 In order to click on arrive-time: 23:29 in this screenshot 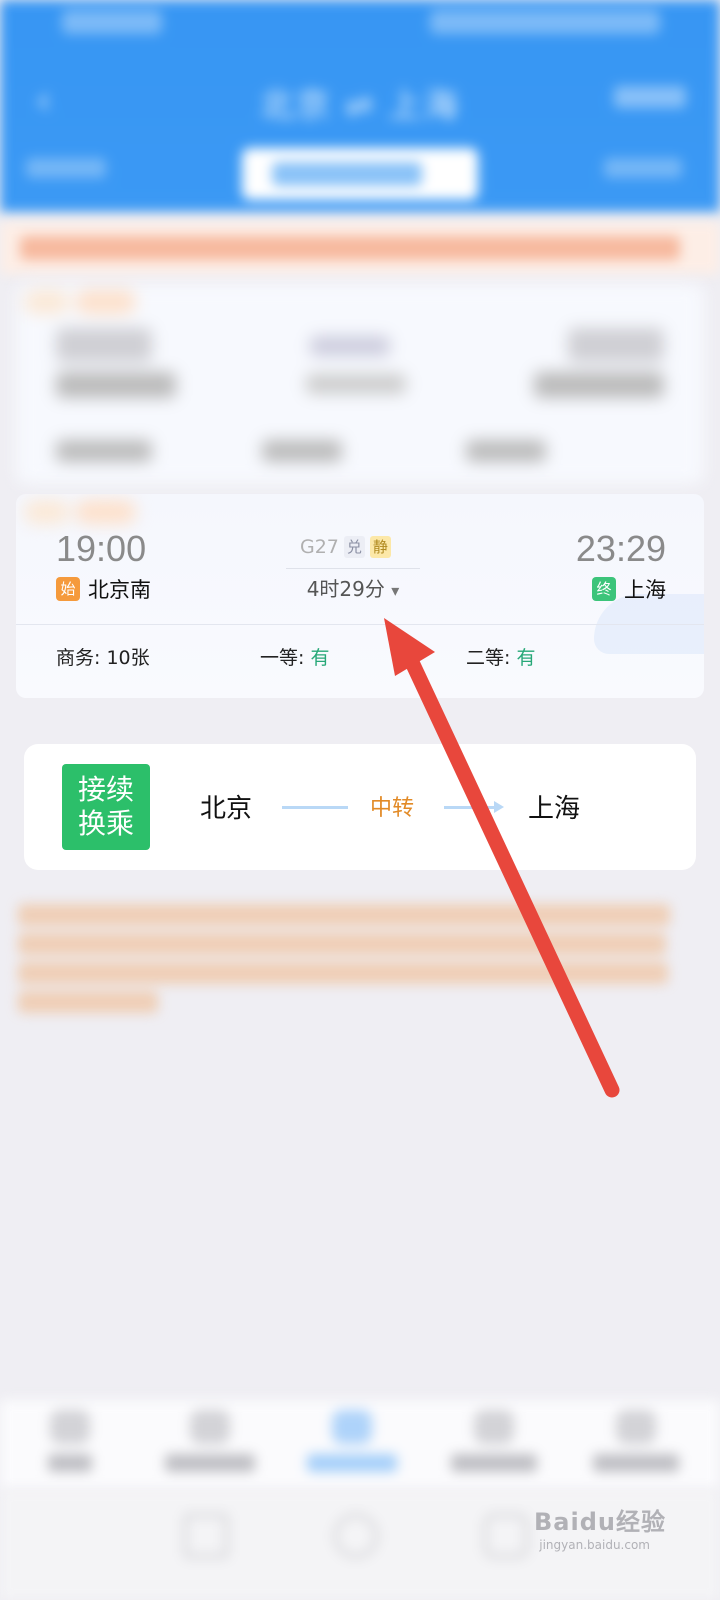, I will do `click(620, 548)`.